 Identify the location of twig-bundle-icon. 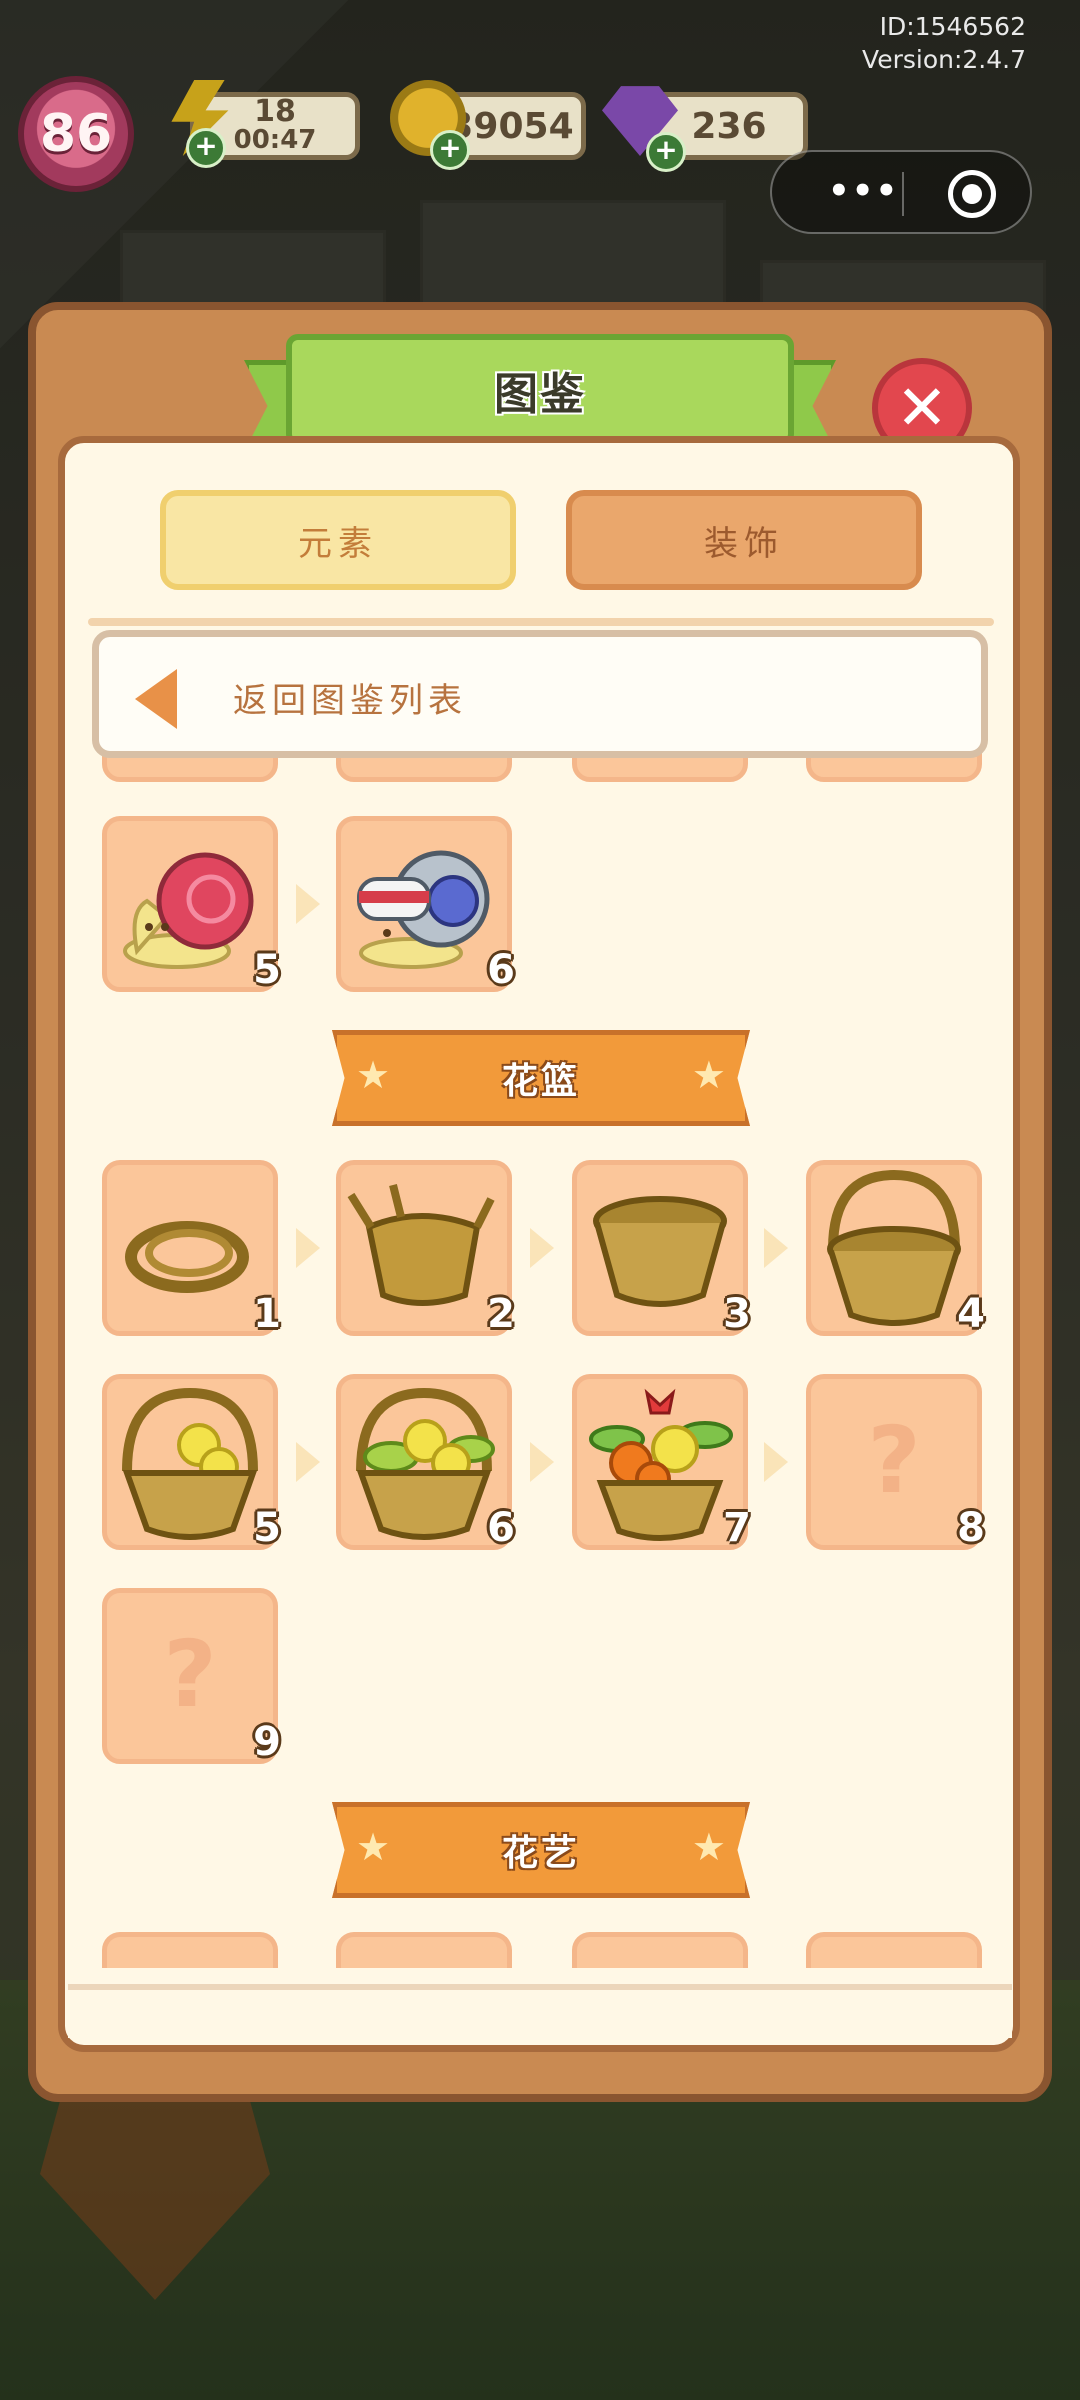
(187, 1257).